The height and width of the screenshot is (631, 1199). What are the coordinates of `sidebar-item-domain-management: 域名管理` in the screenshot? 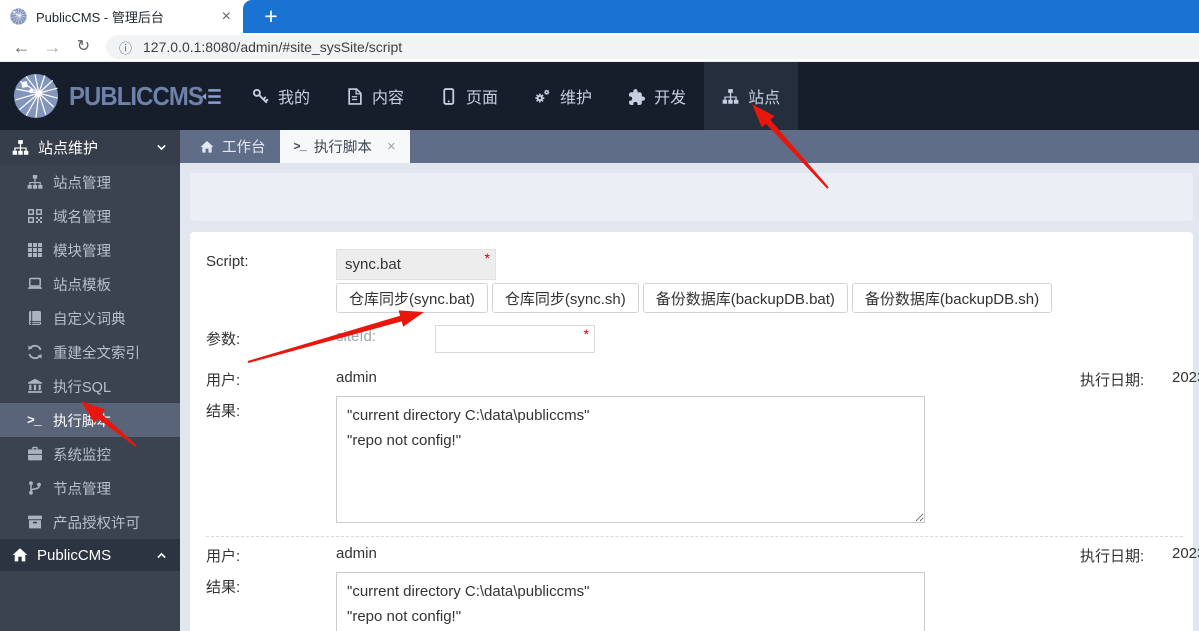 It's located at (90, 216).